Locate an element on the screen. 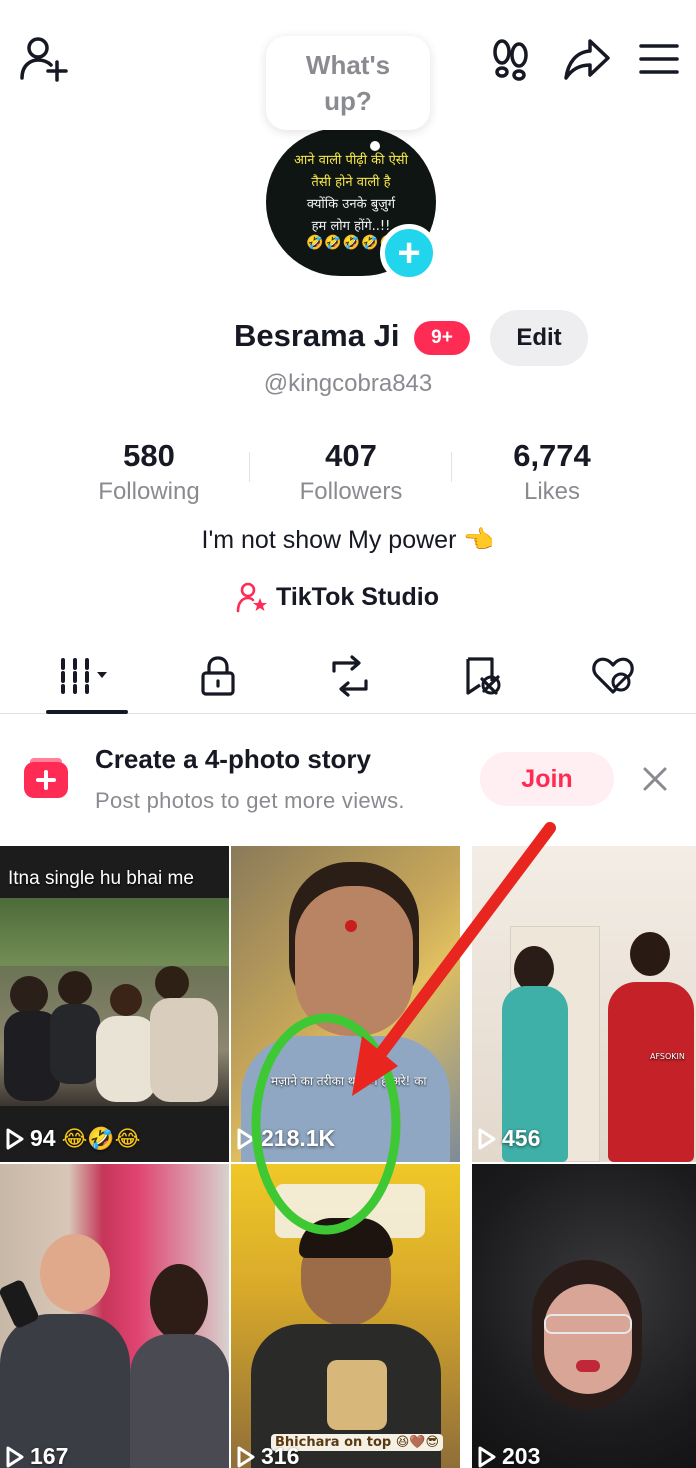  lock-icon is located at coordinates (218, 676).